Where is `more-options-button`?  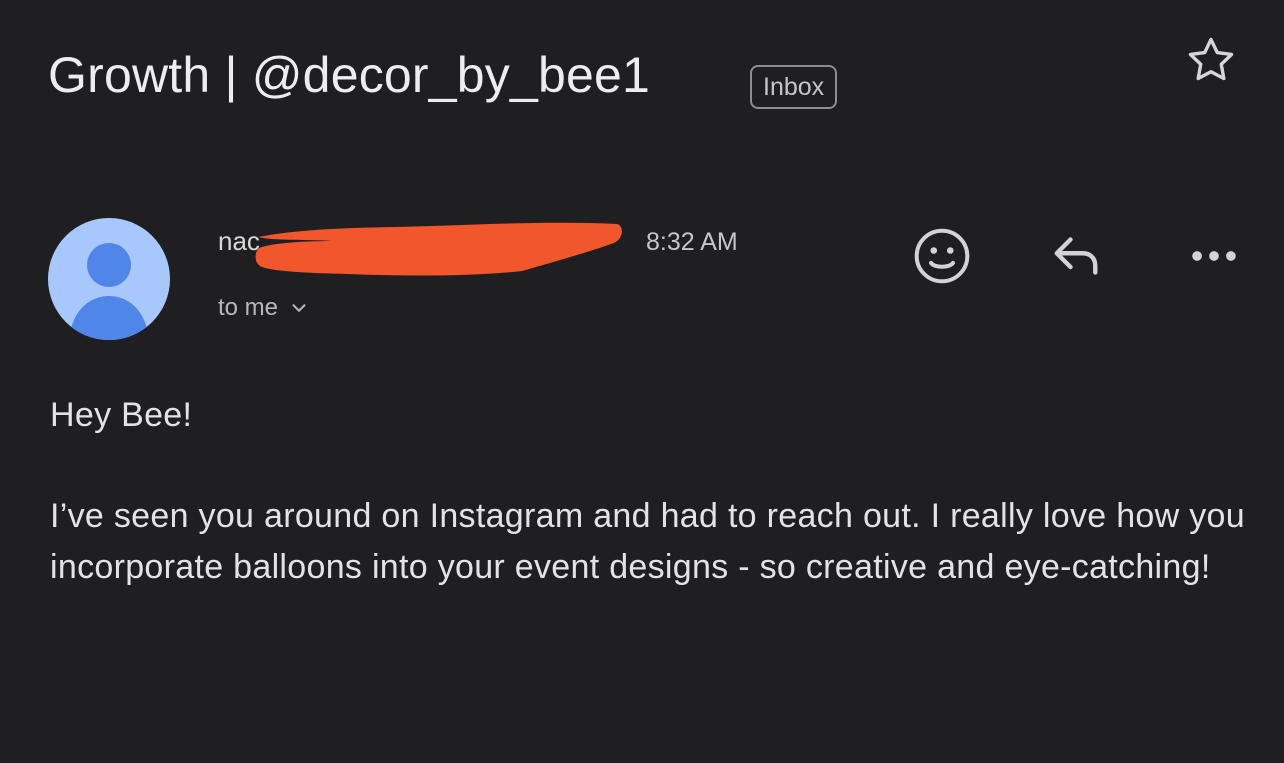 more-options-button is located at coordinates (1214, 256).